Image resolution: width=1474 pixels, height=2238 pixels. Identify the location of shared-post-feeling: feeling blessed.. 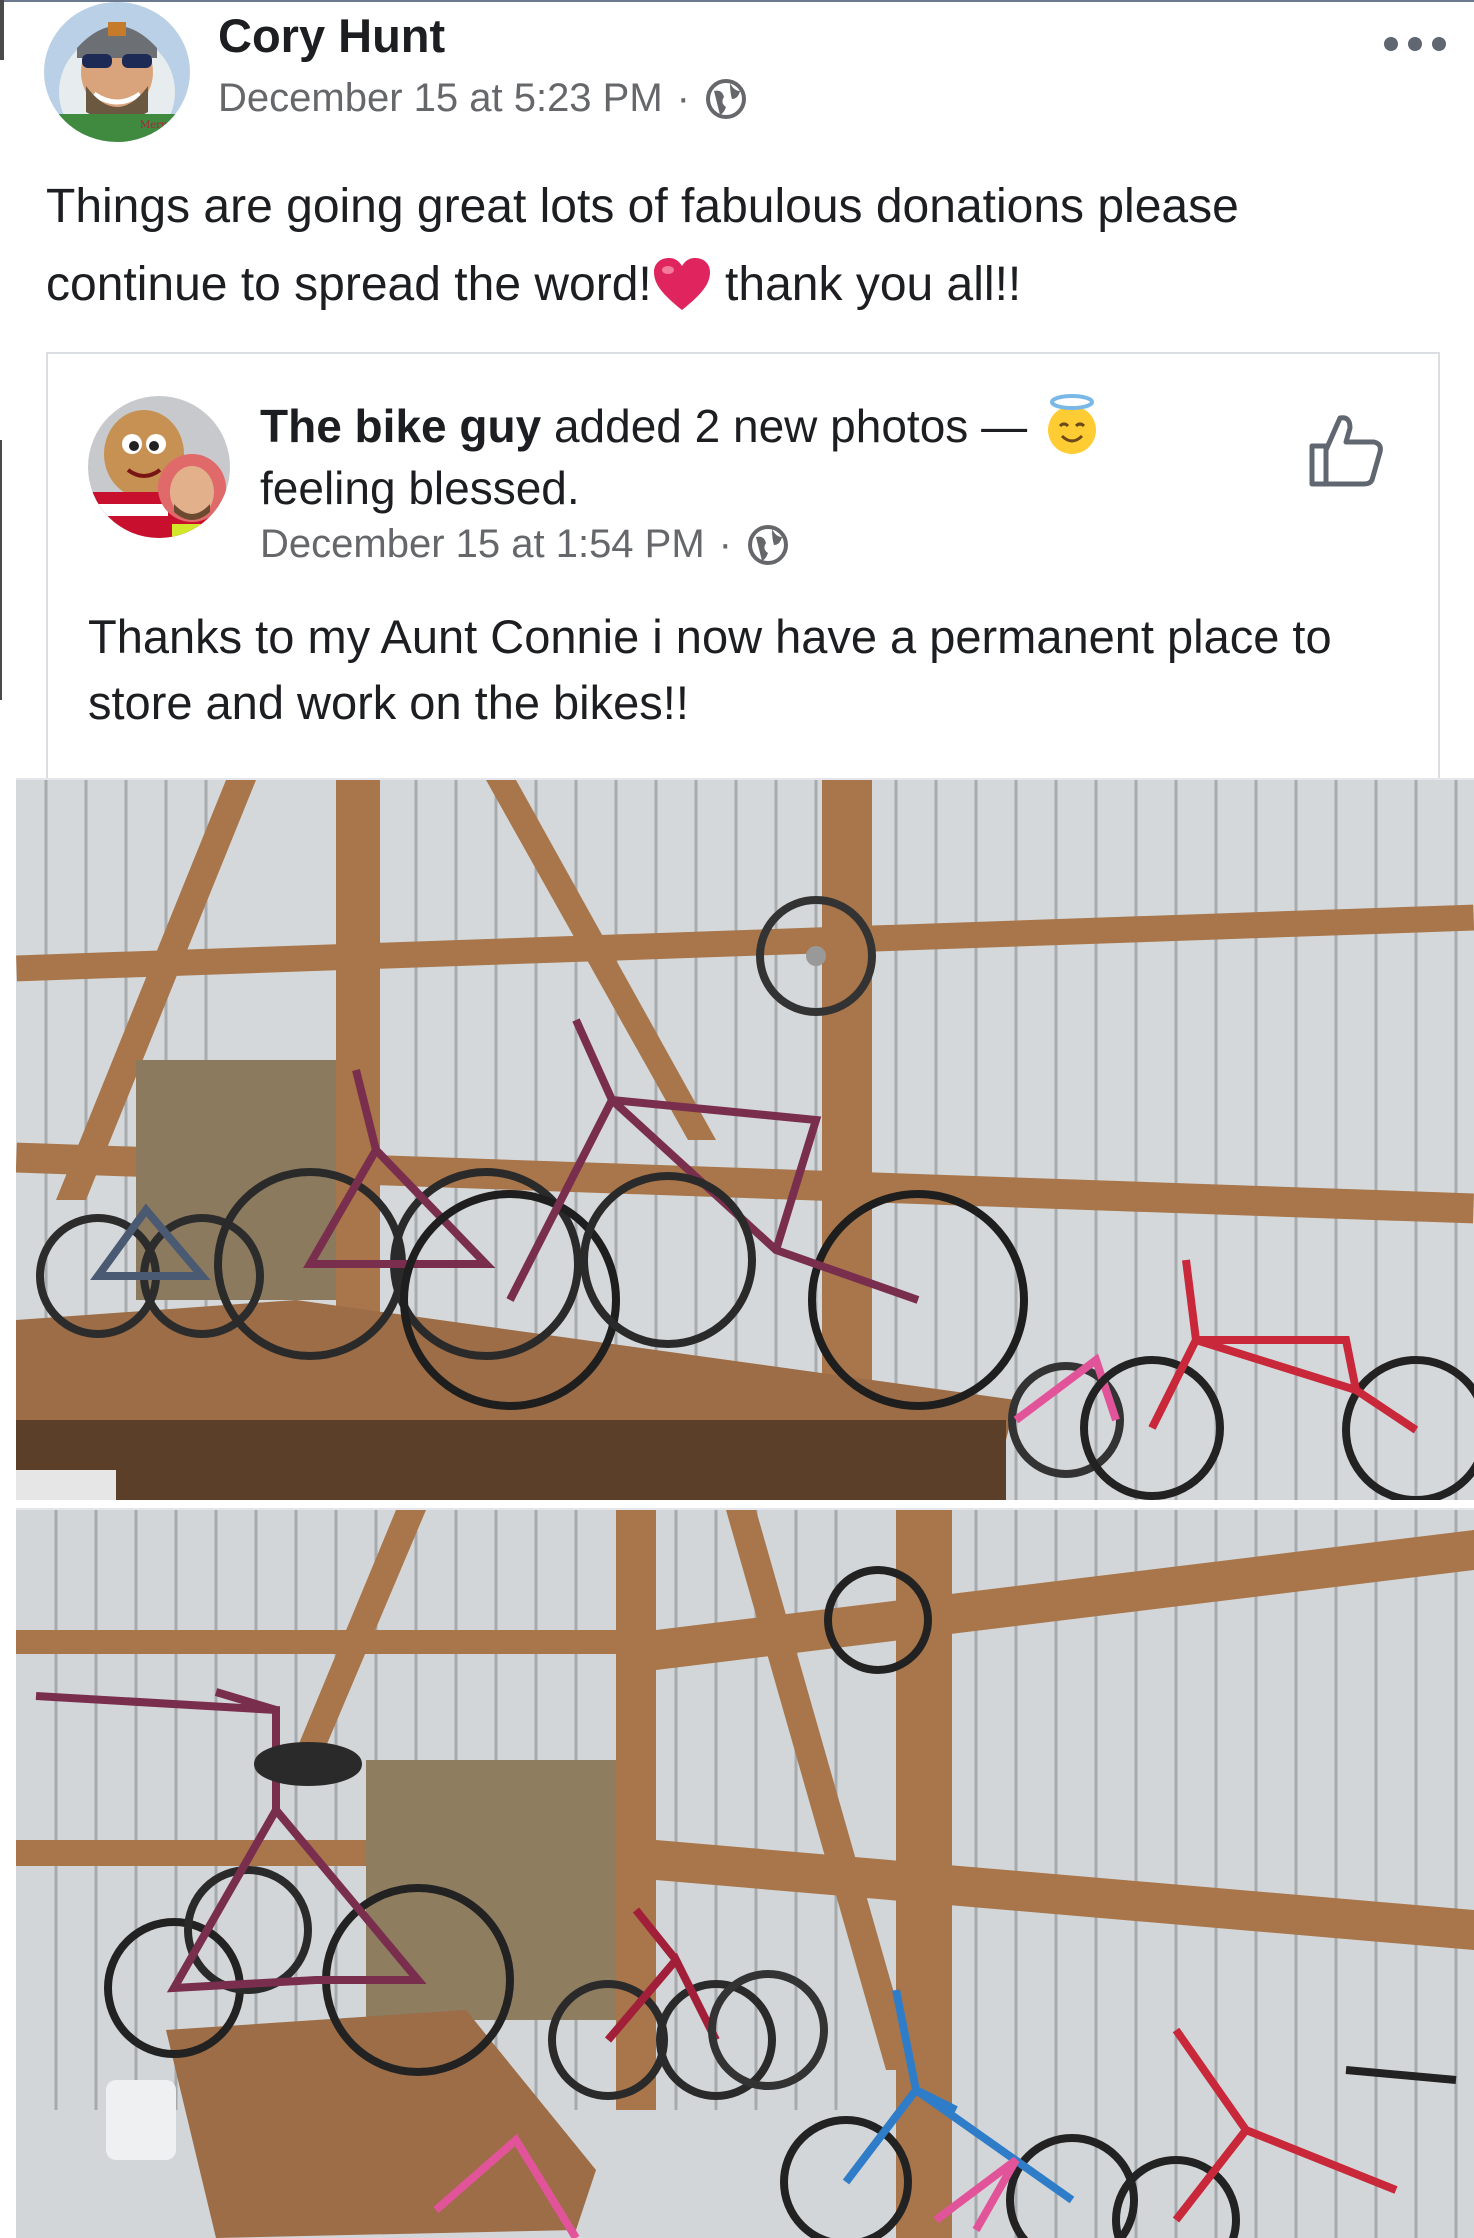
(420, 488).